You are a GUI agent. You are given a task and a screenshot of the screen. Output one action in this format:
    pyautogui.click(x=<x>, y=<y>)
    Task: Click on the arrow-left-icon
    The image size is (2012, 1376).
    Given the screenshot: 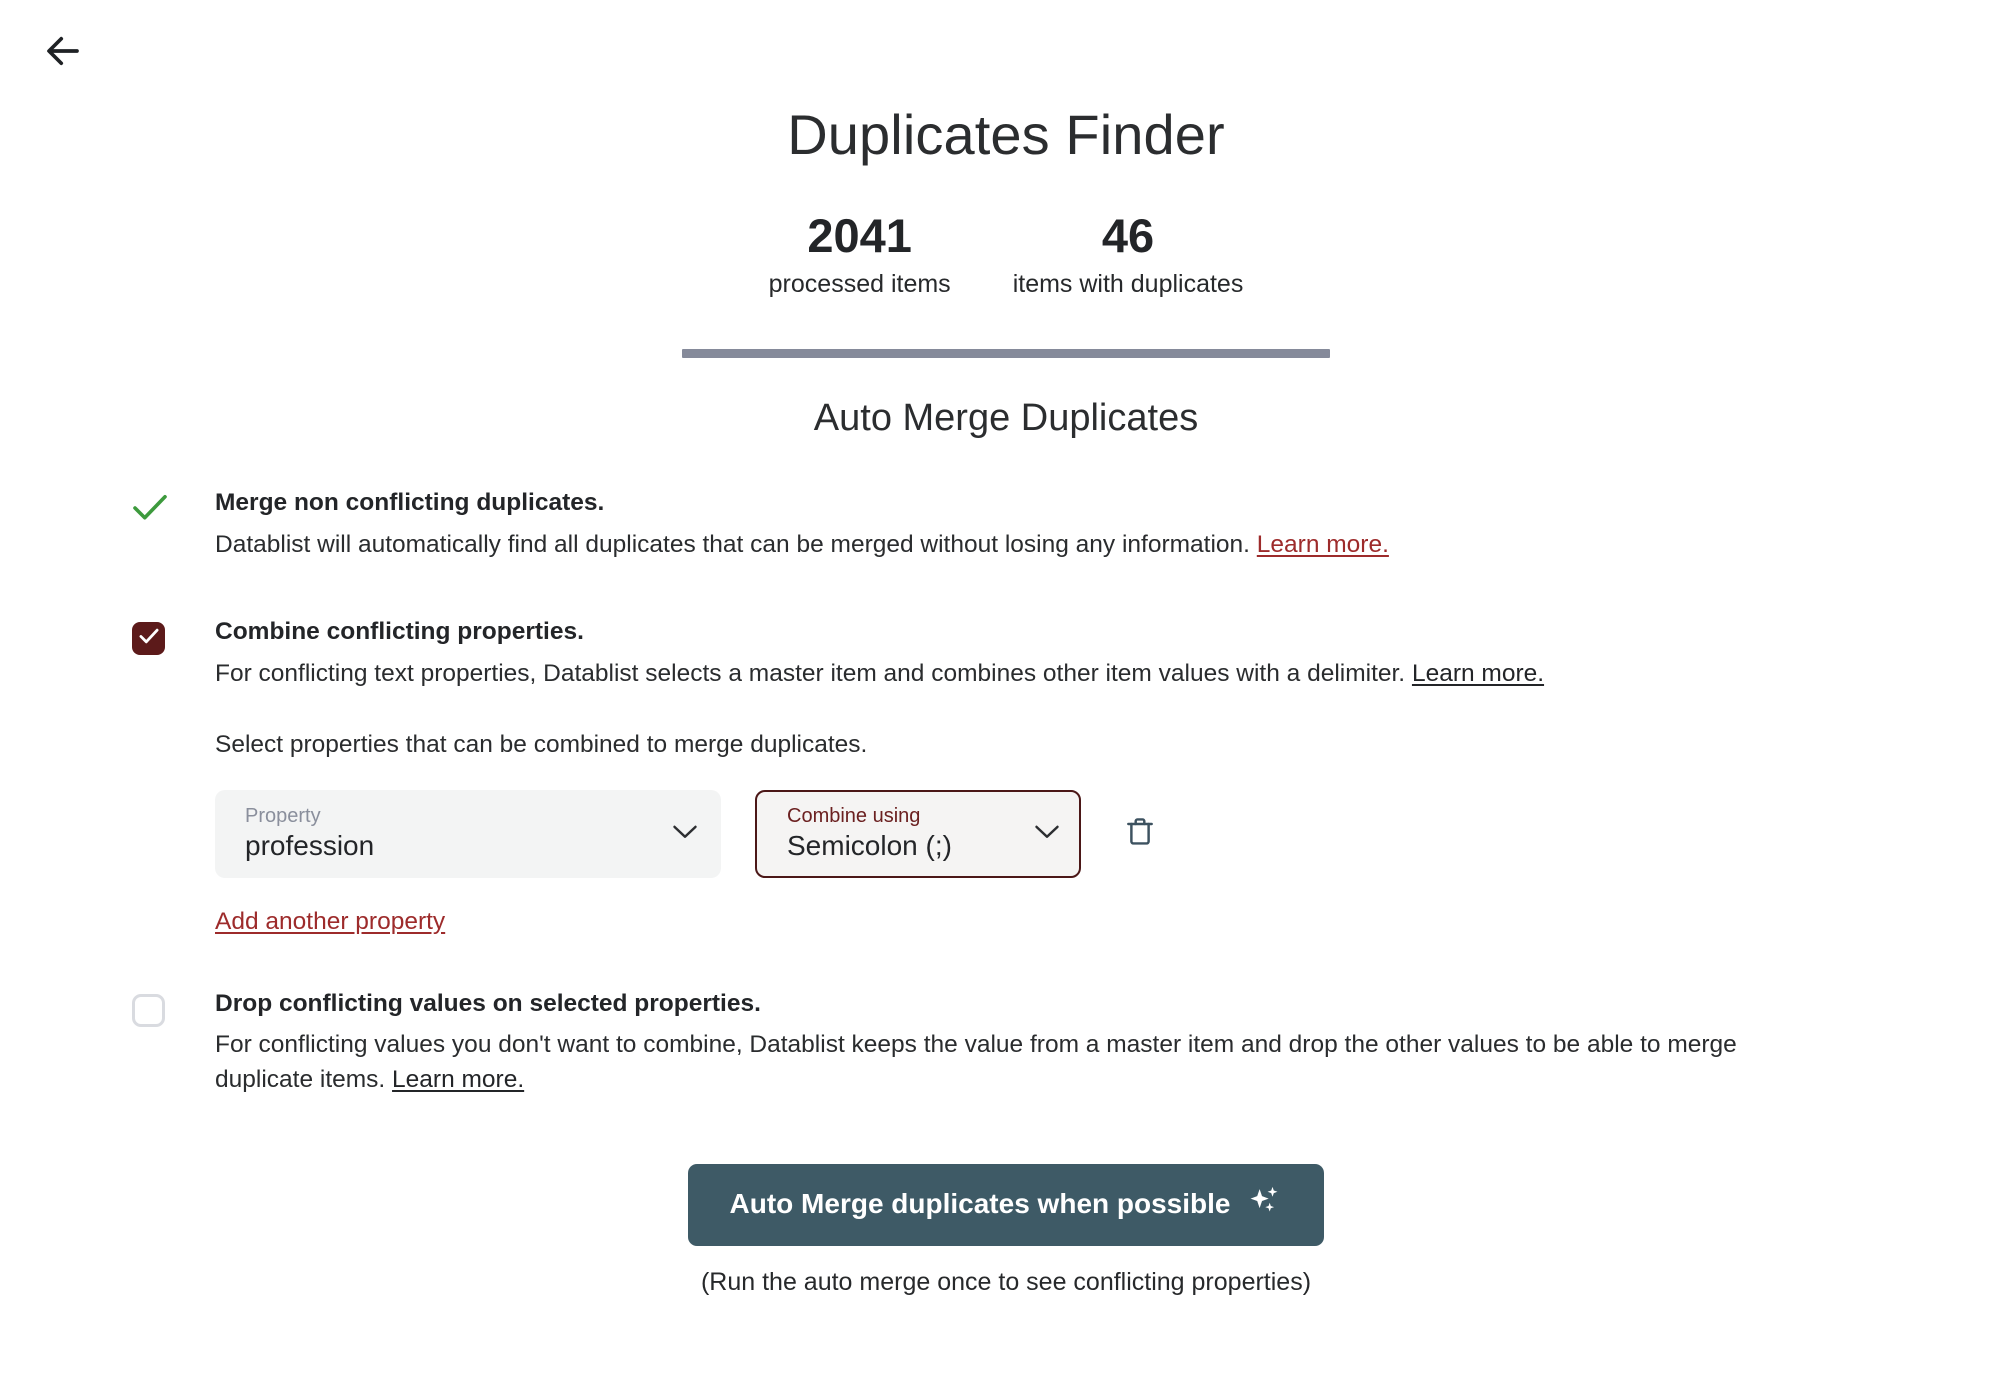 What is the action you would take?
    pyautogui.click(x=63, y=51)
    